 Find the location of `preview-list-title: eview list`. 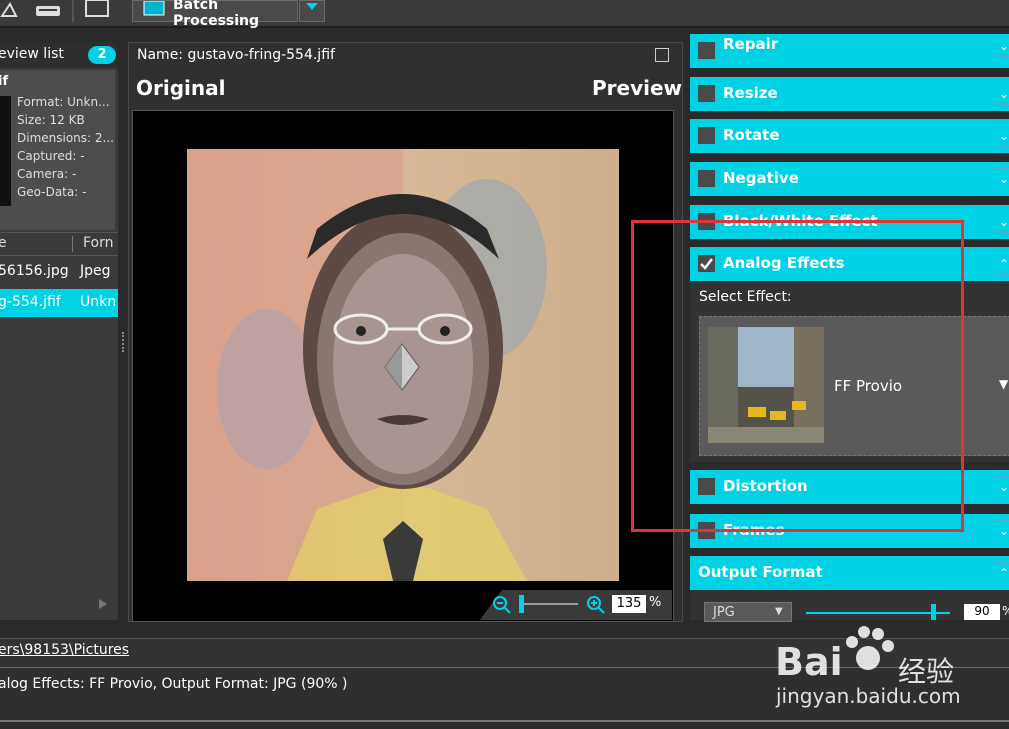

preview-list-title: eview list is located at coordinates (32, 54).